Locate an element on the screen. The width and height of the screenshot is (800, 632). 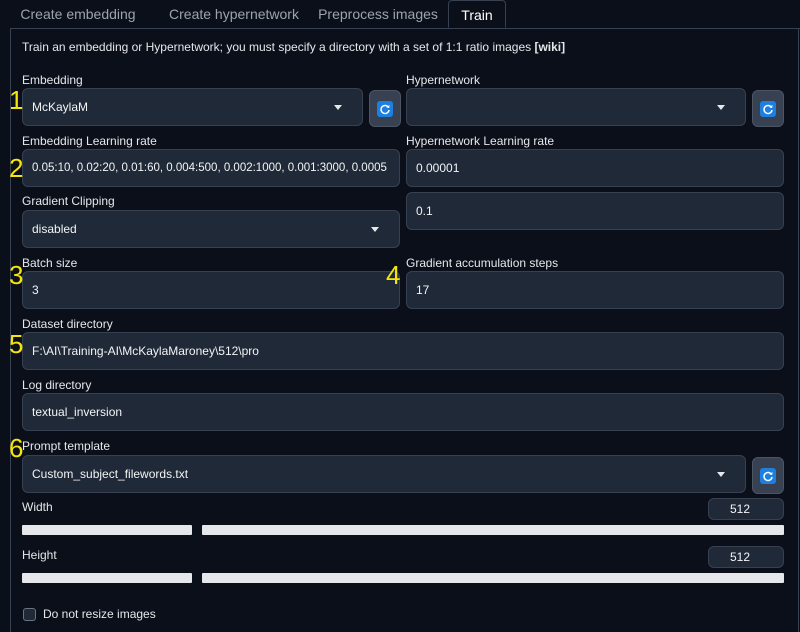
annotation-6: 6 is located at coordinates (16, 448).